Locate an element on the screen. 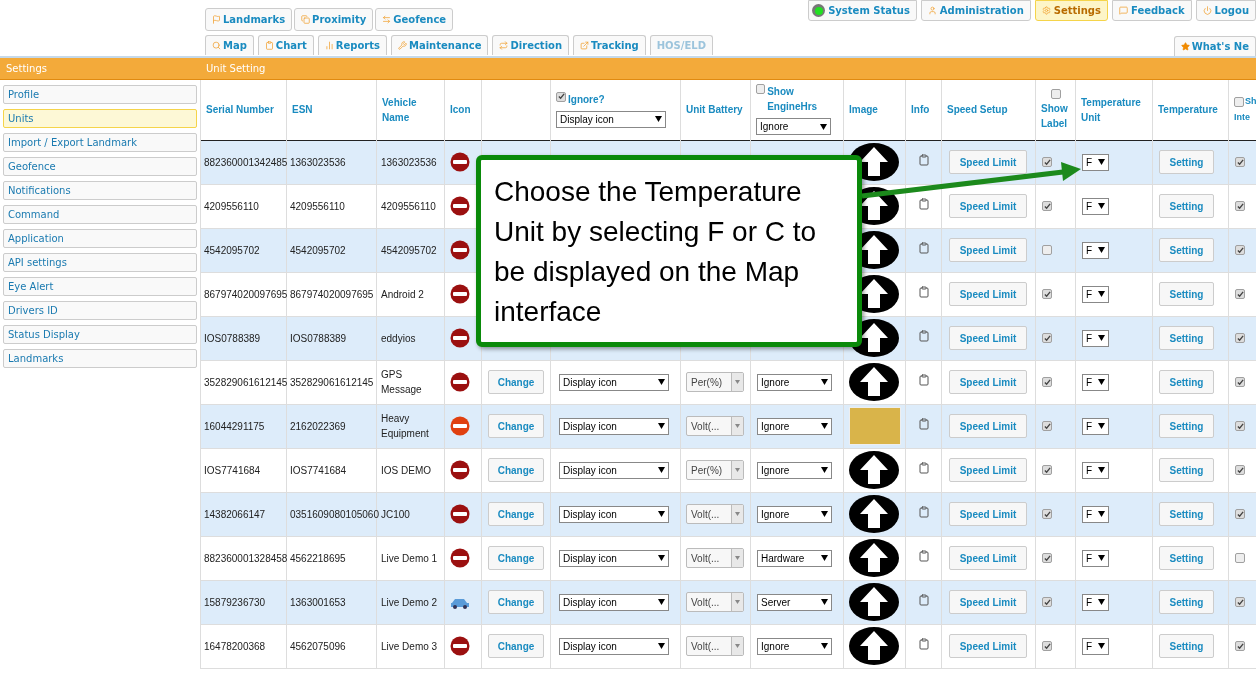  filter-dropdown: Ignore is located at coordinates (793, 127).